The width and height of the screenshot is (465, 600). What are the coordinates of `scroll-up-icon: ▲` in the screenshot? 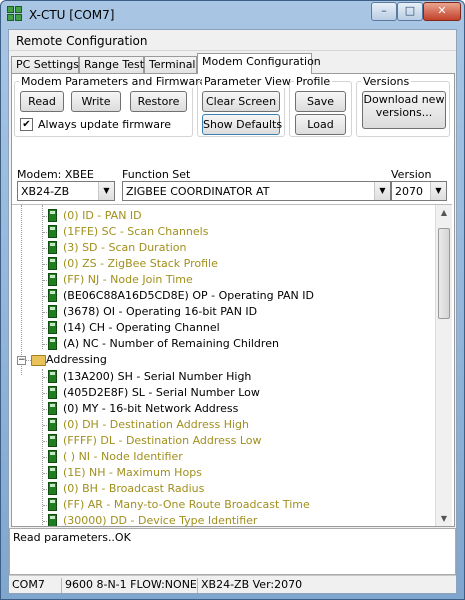 It's located at (444, 213).